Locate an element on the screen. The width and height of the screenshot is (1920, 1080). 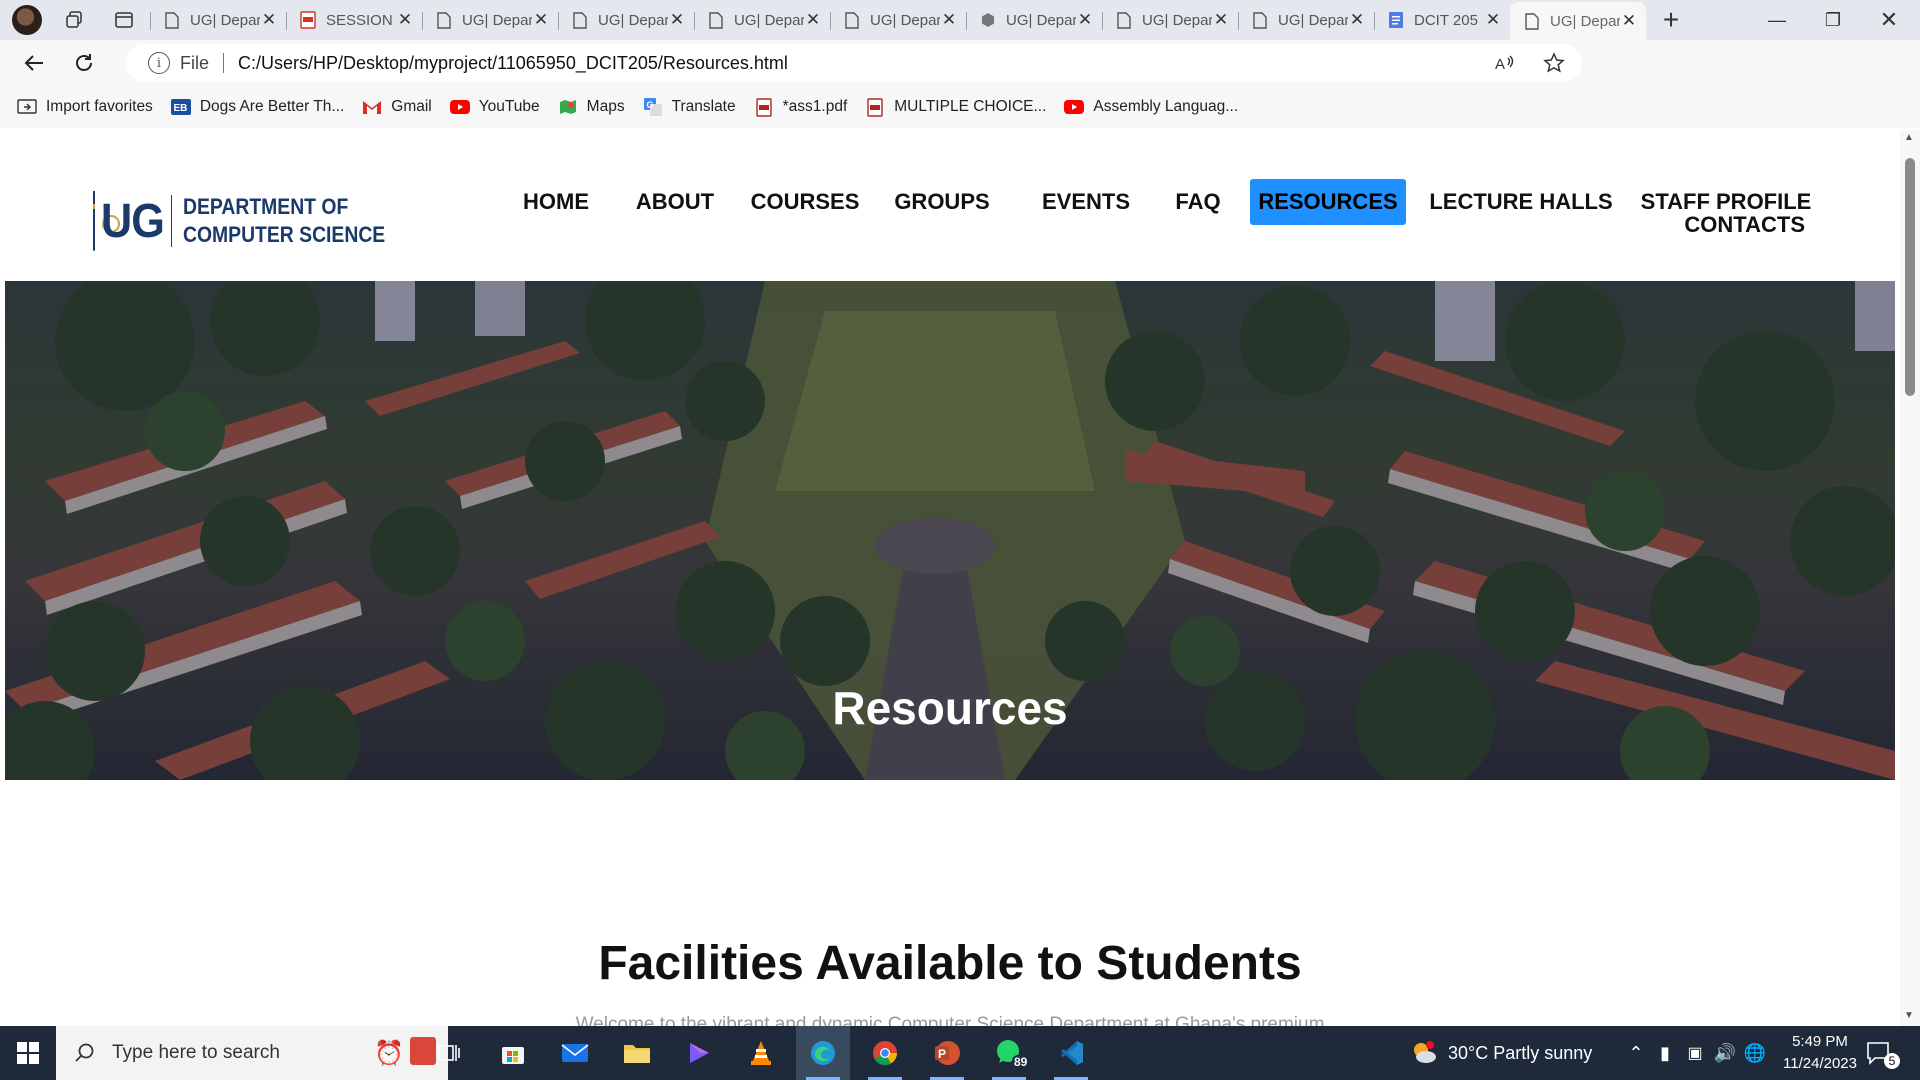
edge-taskbar-icon is located at coordinates (823, 1053).